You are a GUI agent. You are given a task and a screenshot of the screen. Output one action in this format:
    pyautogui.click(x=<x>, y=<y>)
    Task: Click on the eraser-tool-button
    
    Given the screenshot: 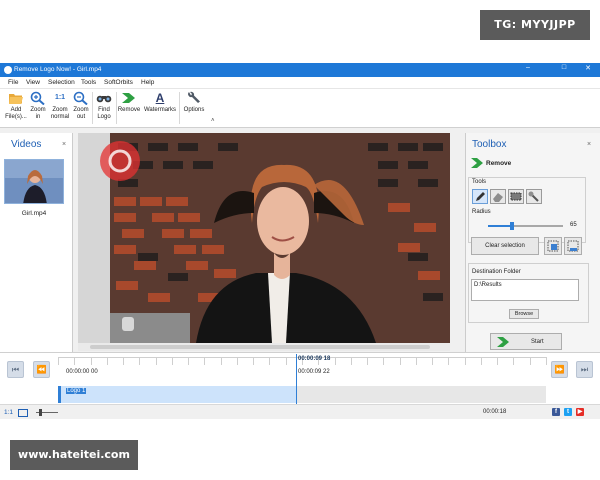 What is the action you would take?
    pyautogui.click(x=498, y=196)
    